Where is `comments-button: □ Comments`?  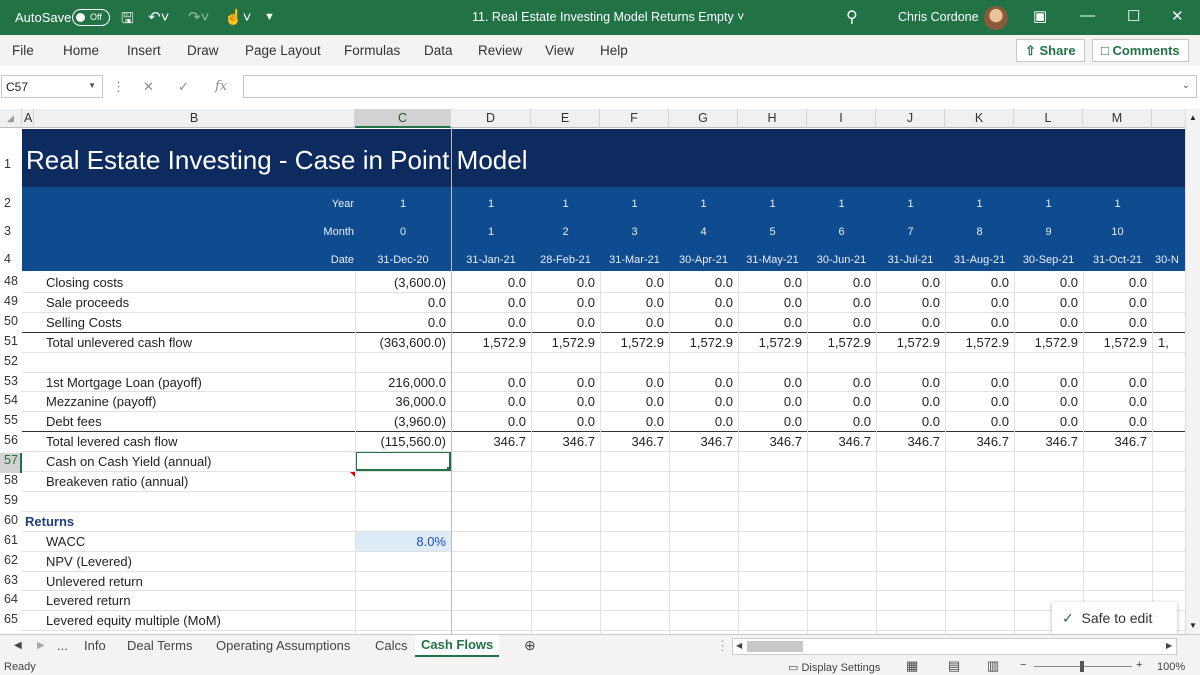 comments-button: □ Comments is located at coordinates (1140, 50).